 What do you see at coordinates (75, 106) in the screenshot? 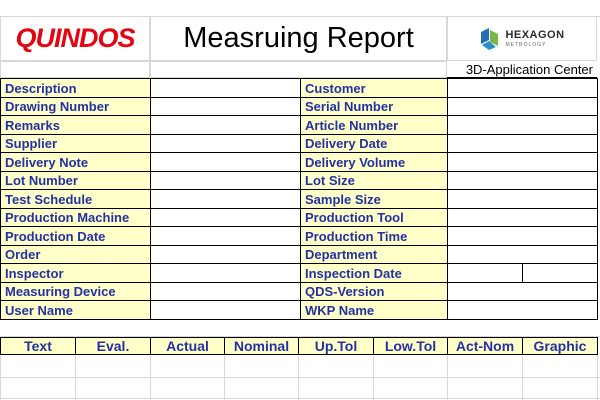
I see `field-label: Drawing Number` at bounding box center [75, 106].